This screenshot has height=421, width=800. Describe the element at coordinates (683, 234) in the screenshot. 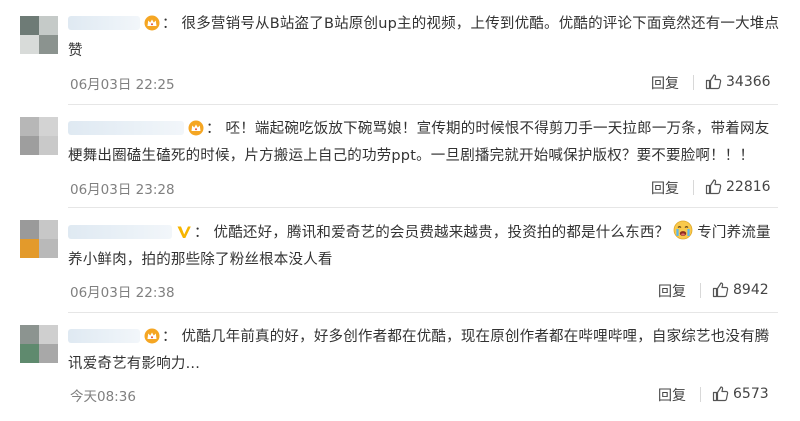

I see `crying-emoji-icon` at that location.